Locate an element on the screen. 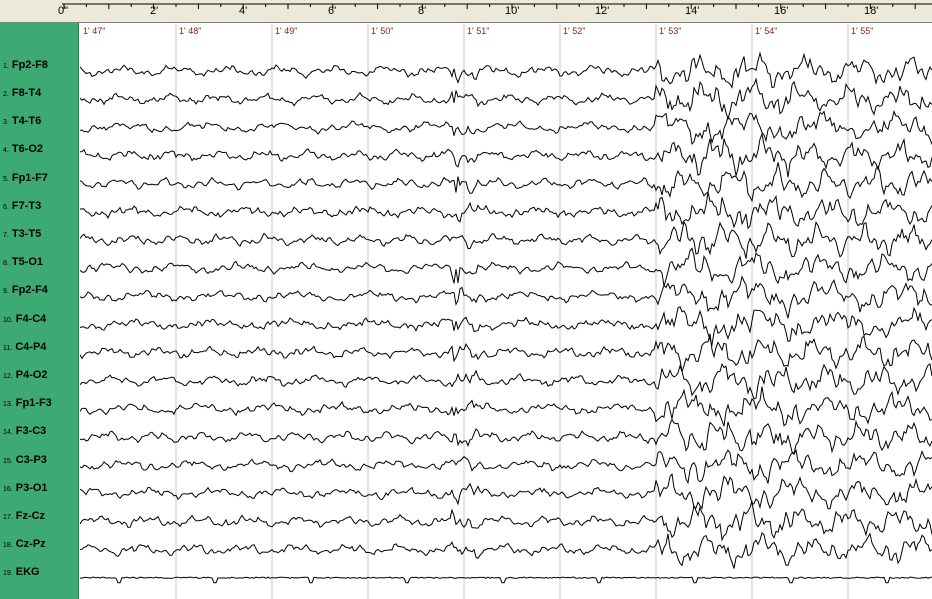 The image size is (932, 599). ruler-label: 10' is located at coordinates (512, 11).